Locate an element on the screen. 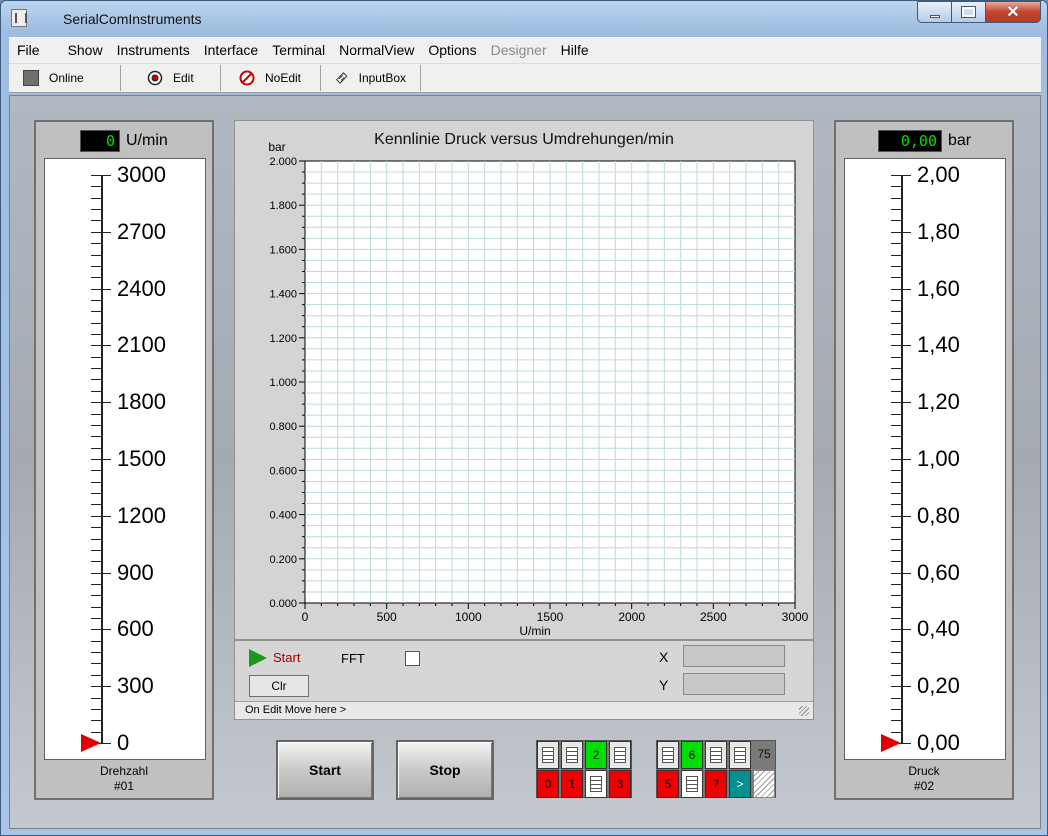 This screenshot has width=1048, height=836. chart-controls: Start FFT Clr X Y On Edit Move here > is located at coordinates (524, 680).